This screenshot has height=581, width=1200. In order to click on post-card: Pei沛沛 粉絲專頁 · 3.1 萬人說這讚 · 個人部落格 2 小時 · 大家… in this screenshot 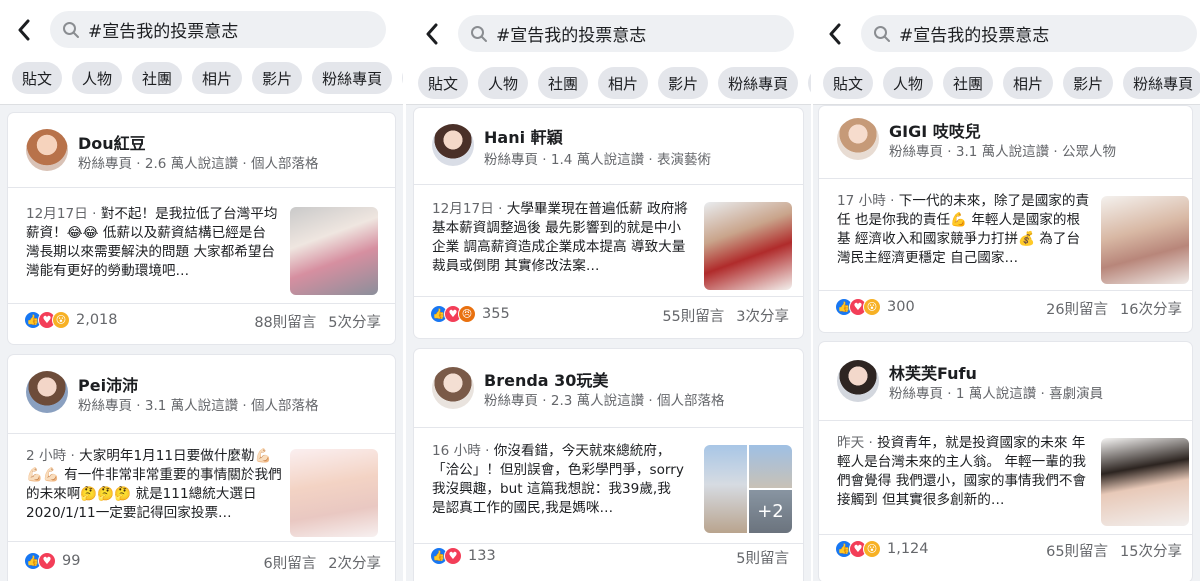, I will do `click(201, 468)`.